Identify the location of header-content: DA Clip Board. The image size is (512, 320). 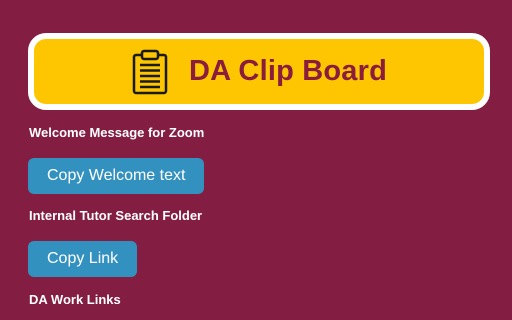
(259, 72).